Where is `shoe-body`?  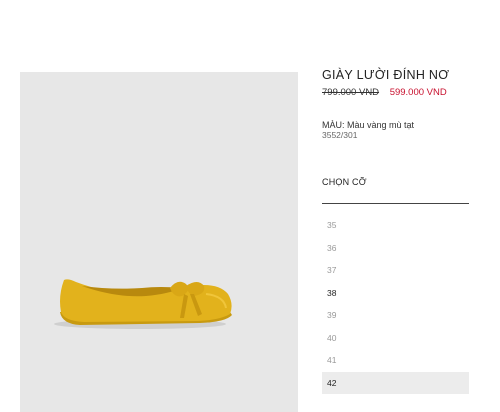 shoe-body is located at coordinates (146, 300).